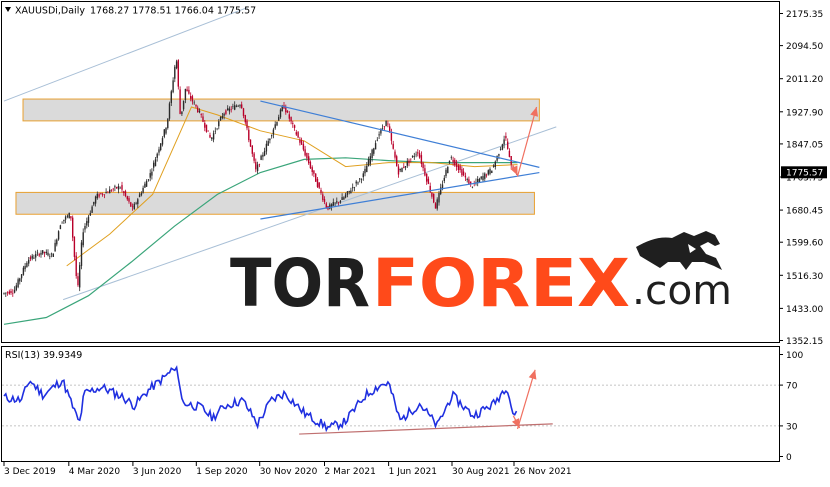 The image size is (830, 487). I want to click on time-tick-label: 1 Sep 2020, so click(222, 472).